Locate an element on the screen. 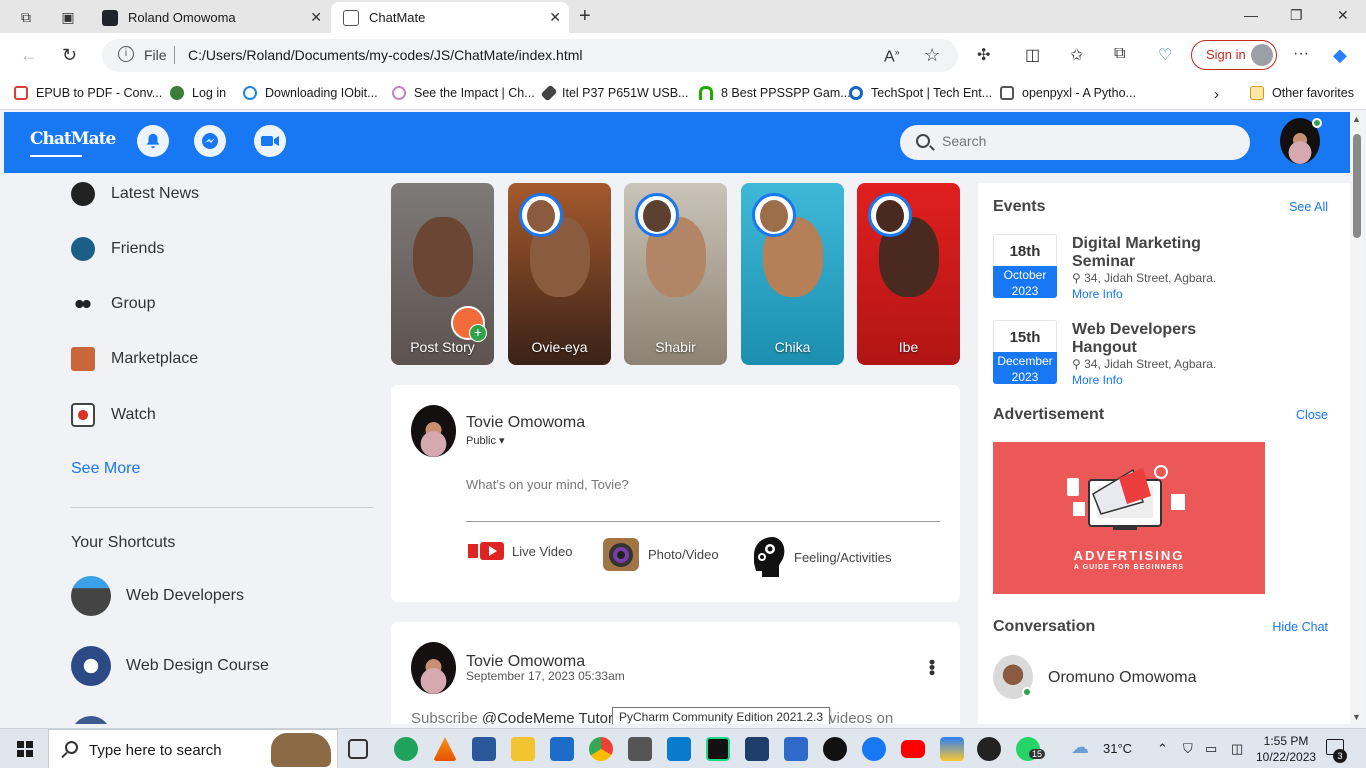 This screenshot has width=1366, height=768. battery-icon: ▭ is located at coordinates (1211, 749).